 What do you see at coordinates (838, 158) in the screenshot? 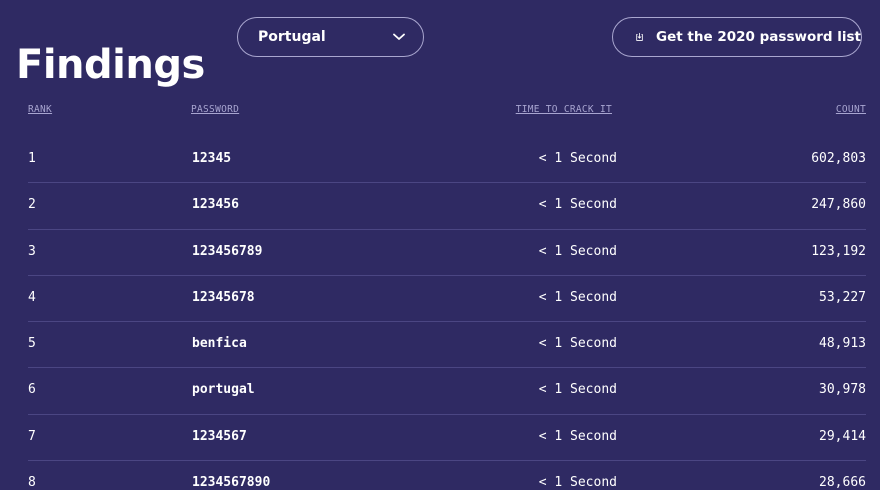
I see `count-cell: 602,803` at bounding box center [838, 158].